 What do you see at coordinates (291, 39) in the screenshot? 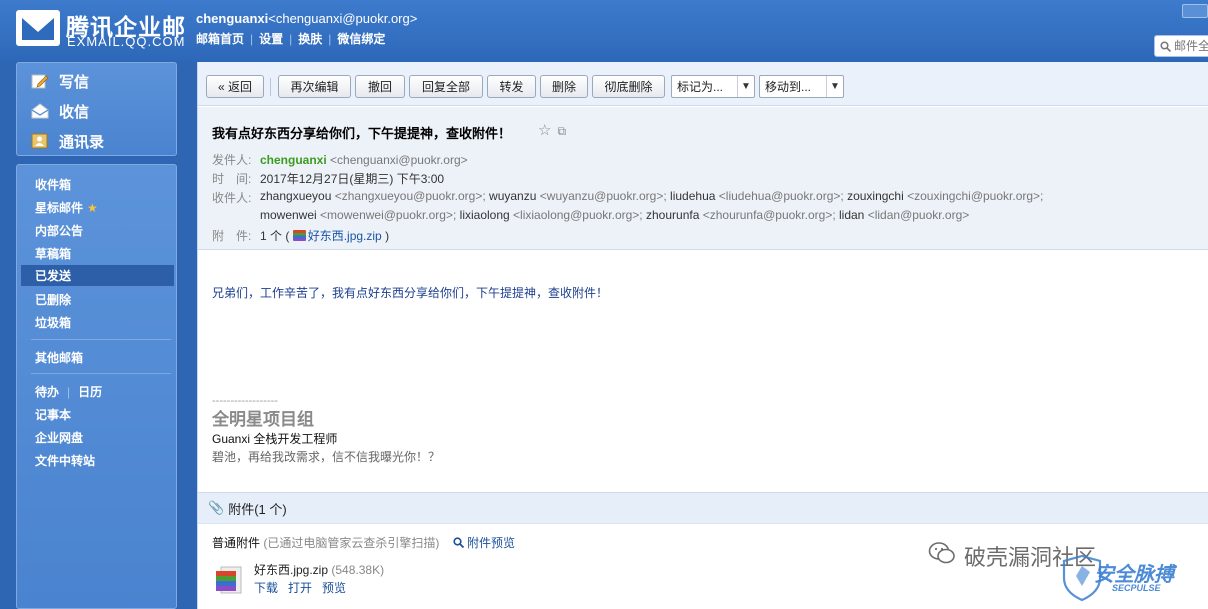
I see `top-links: 邮箱首页 | 设置 | 换肤 | 微信绑定` at bounding box center [291, 39].